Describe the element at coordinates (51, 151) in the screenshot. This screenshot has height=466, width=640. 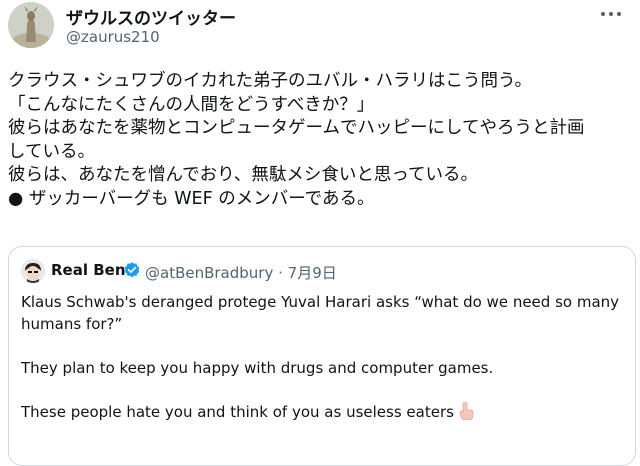
I see `tweet-line: している。` at that location.